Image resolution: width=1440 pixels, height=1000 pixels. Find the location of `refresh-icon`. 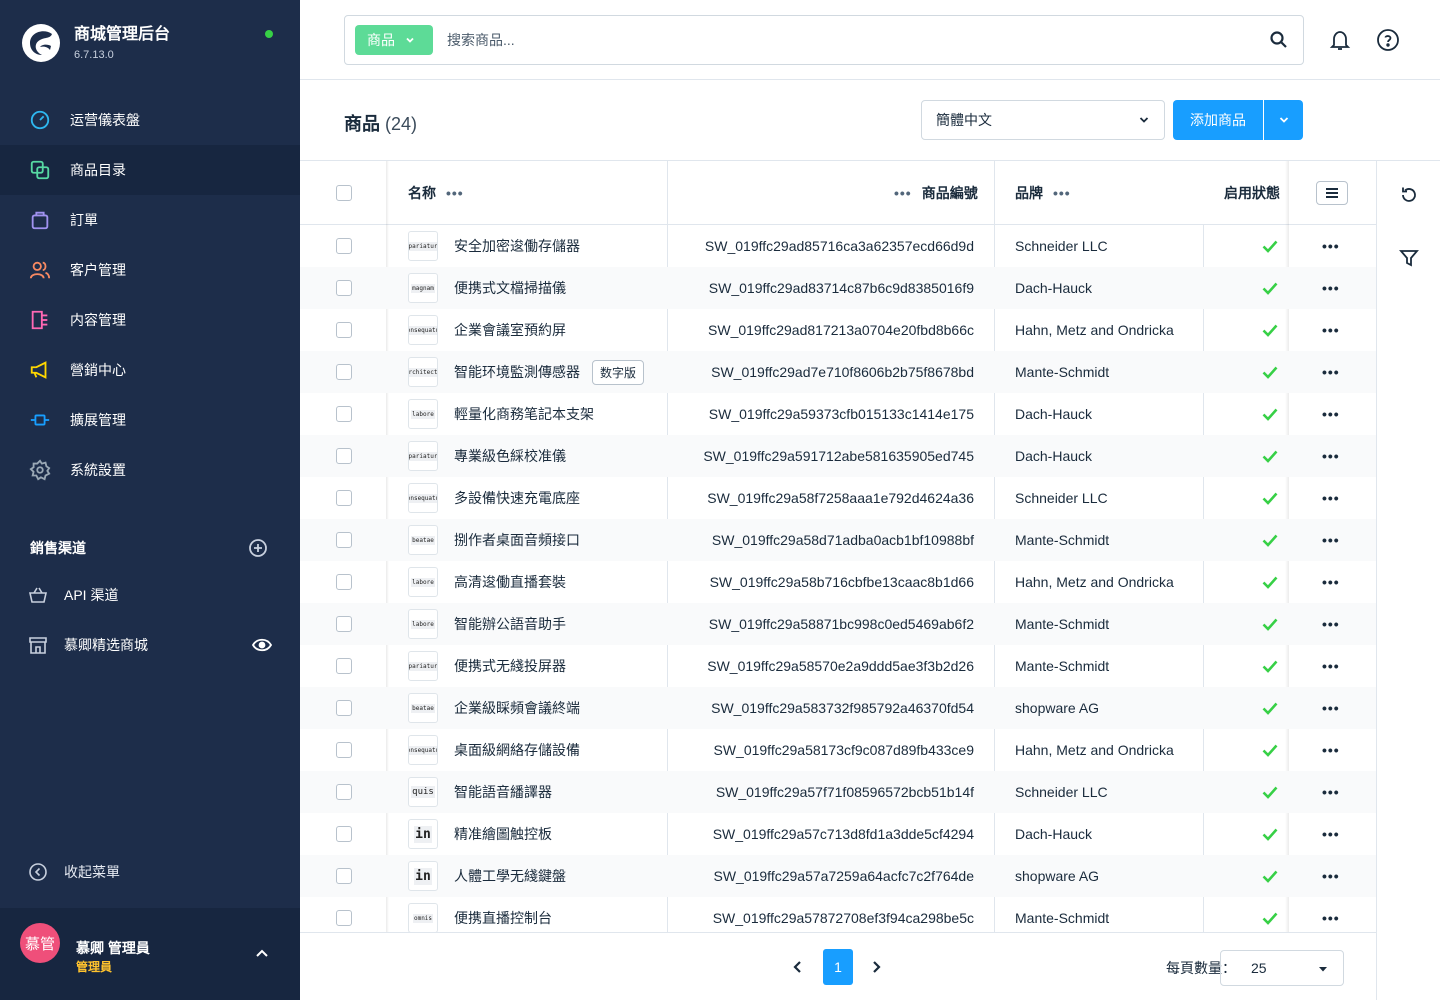

refresh-icon is located at coordinates (1409, 195).